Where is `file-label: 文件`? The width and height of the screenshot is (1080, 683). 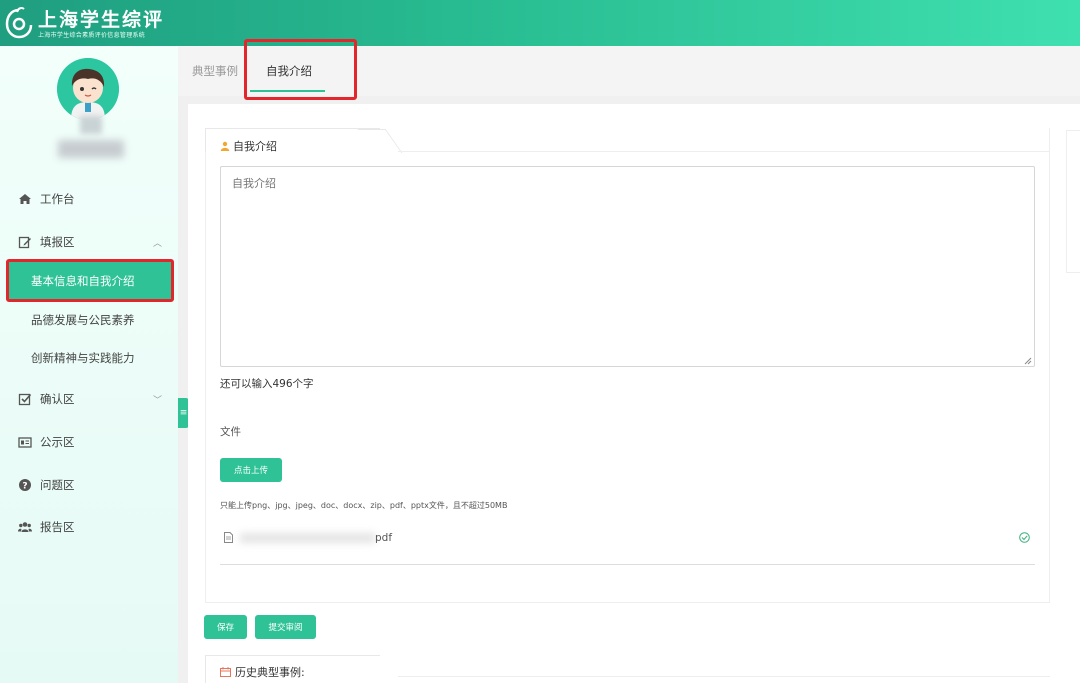 file-label: 文件 is located at coordinates (230, 432).